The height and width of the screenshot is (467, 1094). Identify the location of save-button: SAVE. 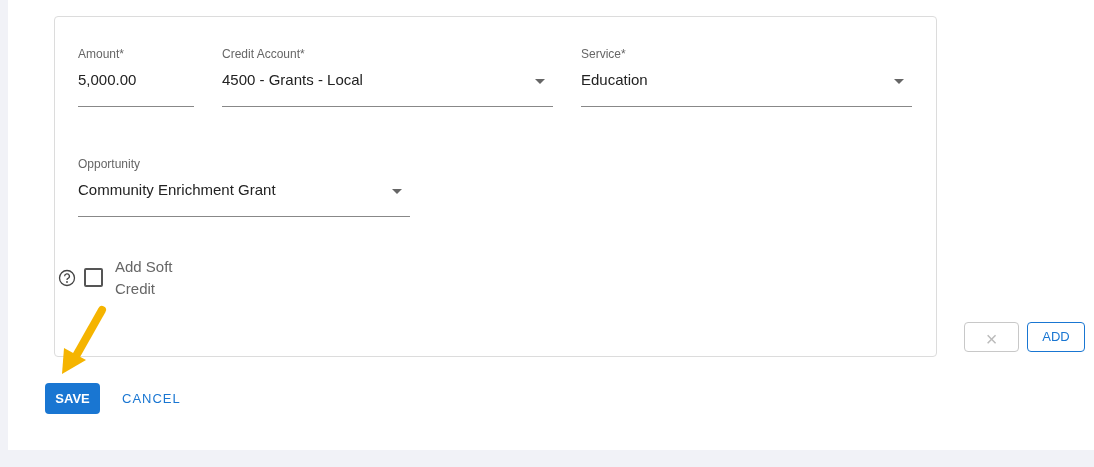
(72, 398).